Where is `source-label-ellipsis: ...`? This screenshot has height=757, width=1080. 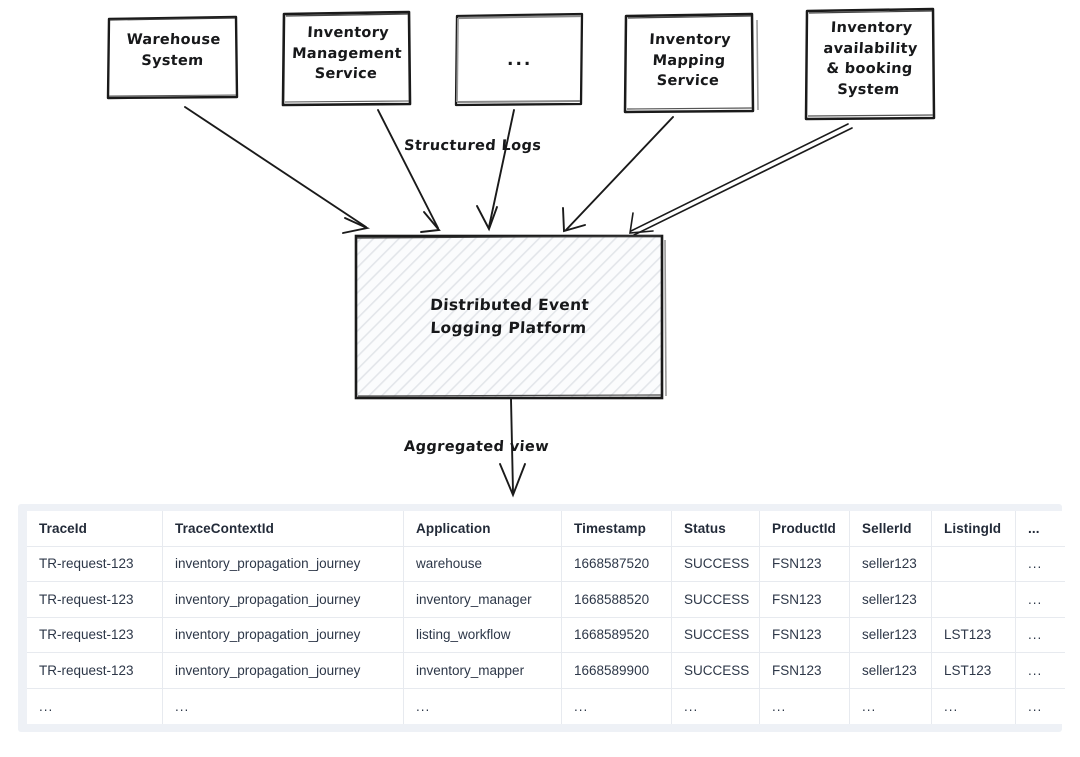
source-label-ellipsis: ... is located at coordinates (520, 60).